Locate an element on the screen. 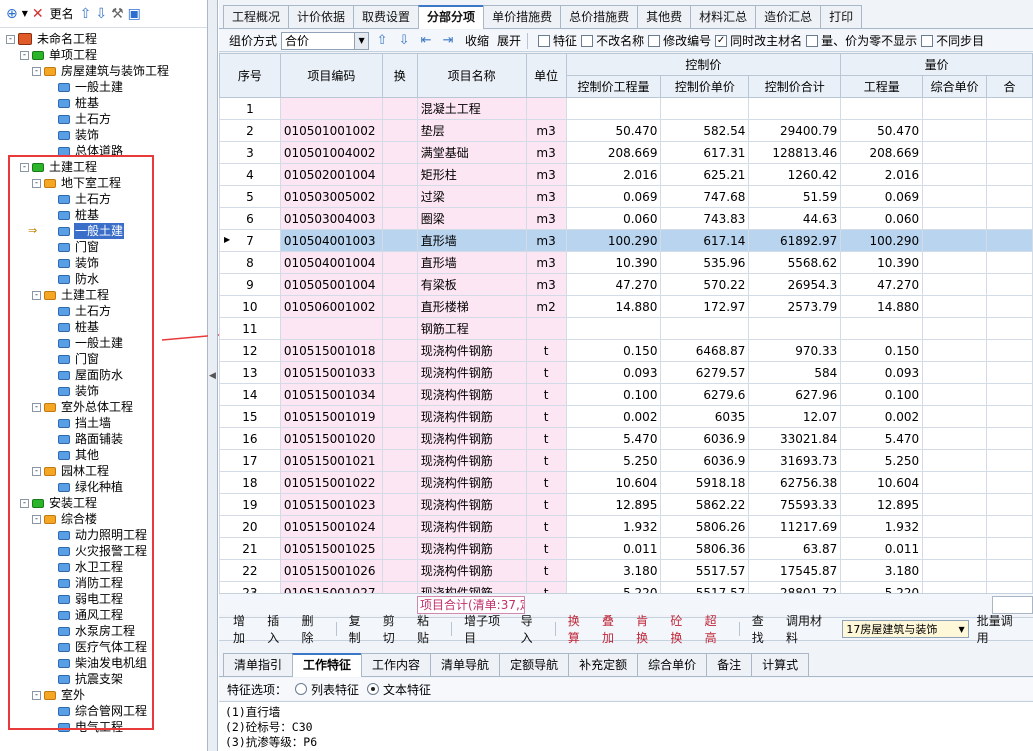 The image size is (1033, 751). table-row: 6 010503004003 圈梁 m3 0.060 743.83 44.63 0.060 is located at coordinates (626, 218).